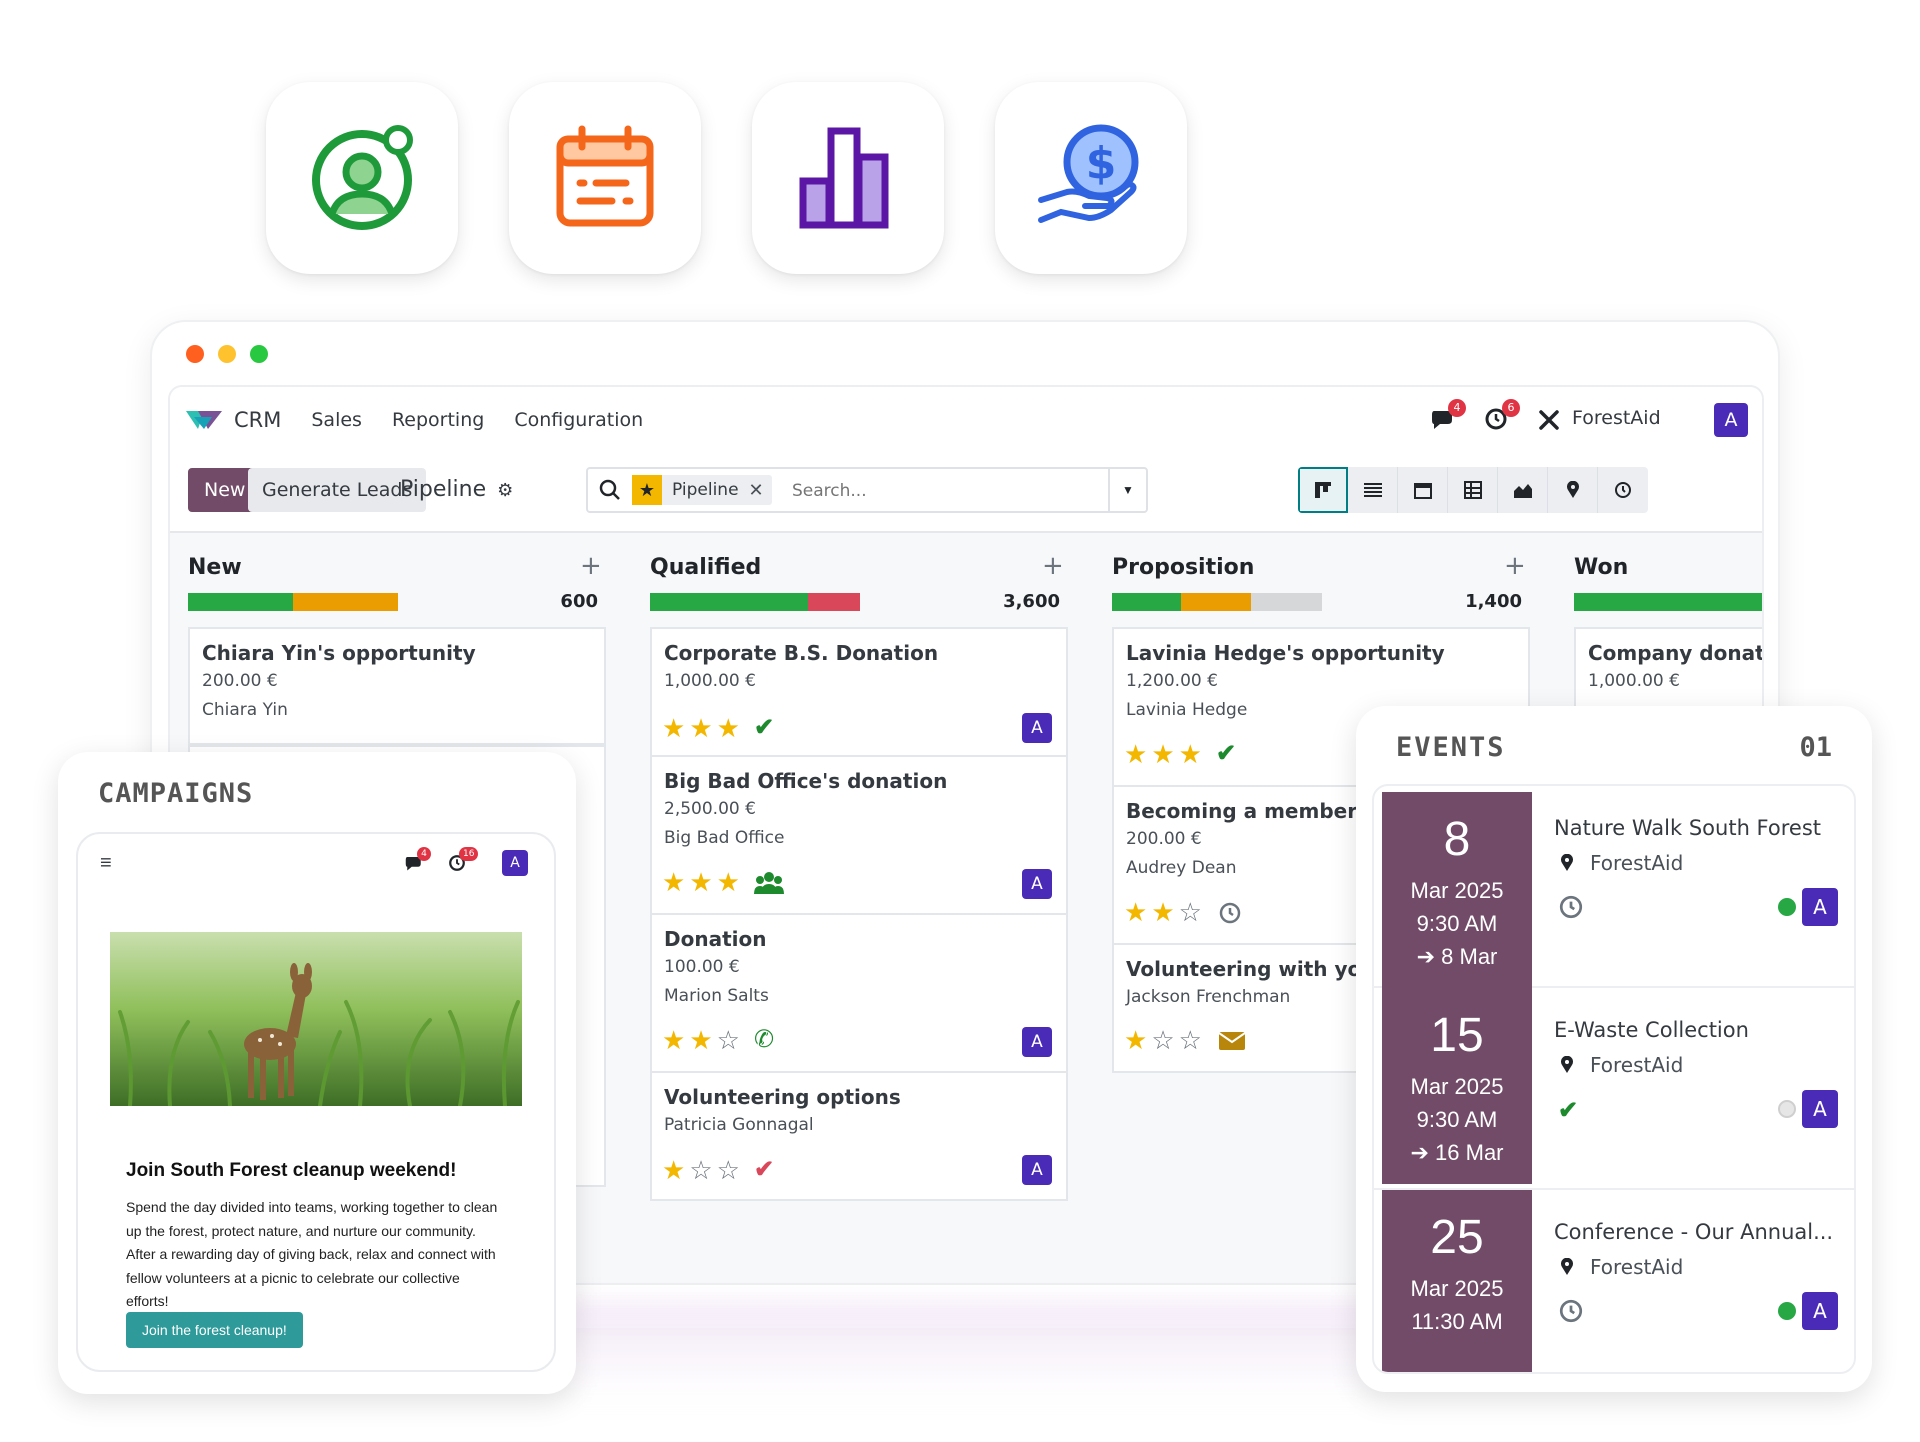 The image size is (1920, 1442). I want to click on kanban-view-button, so click(1323, 490).